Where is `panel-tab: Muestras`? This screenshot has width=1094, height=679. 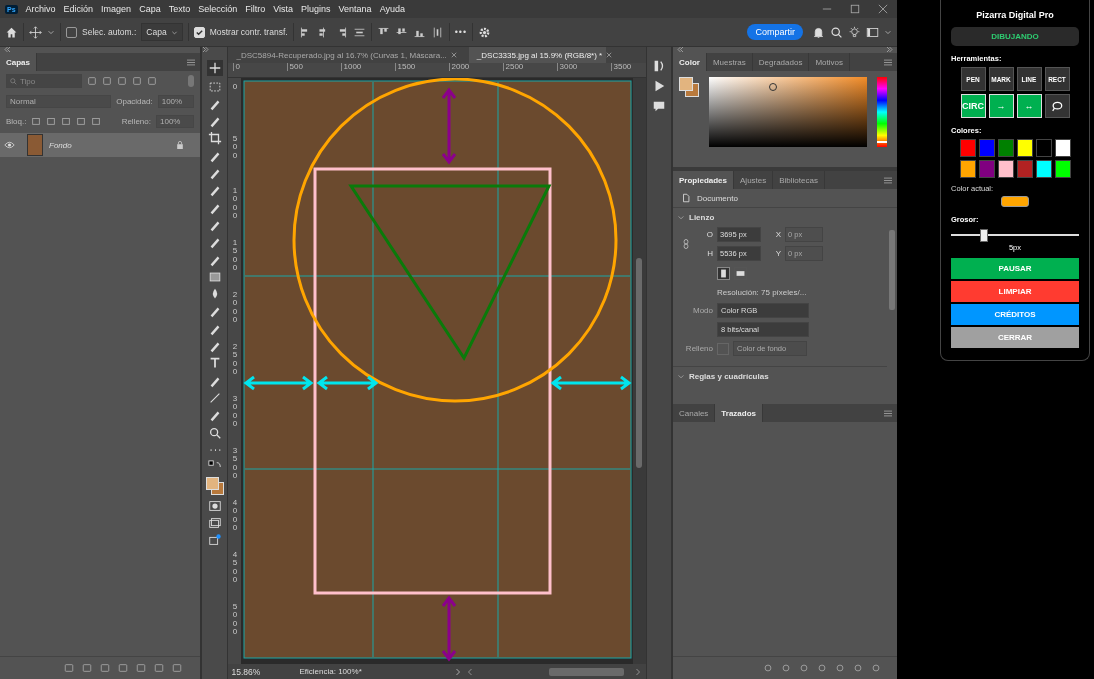 panel-tab: Muestras is located at coordinates (729, 62).